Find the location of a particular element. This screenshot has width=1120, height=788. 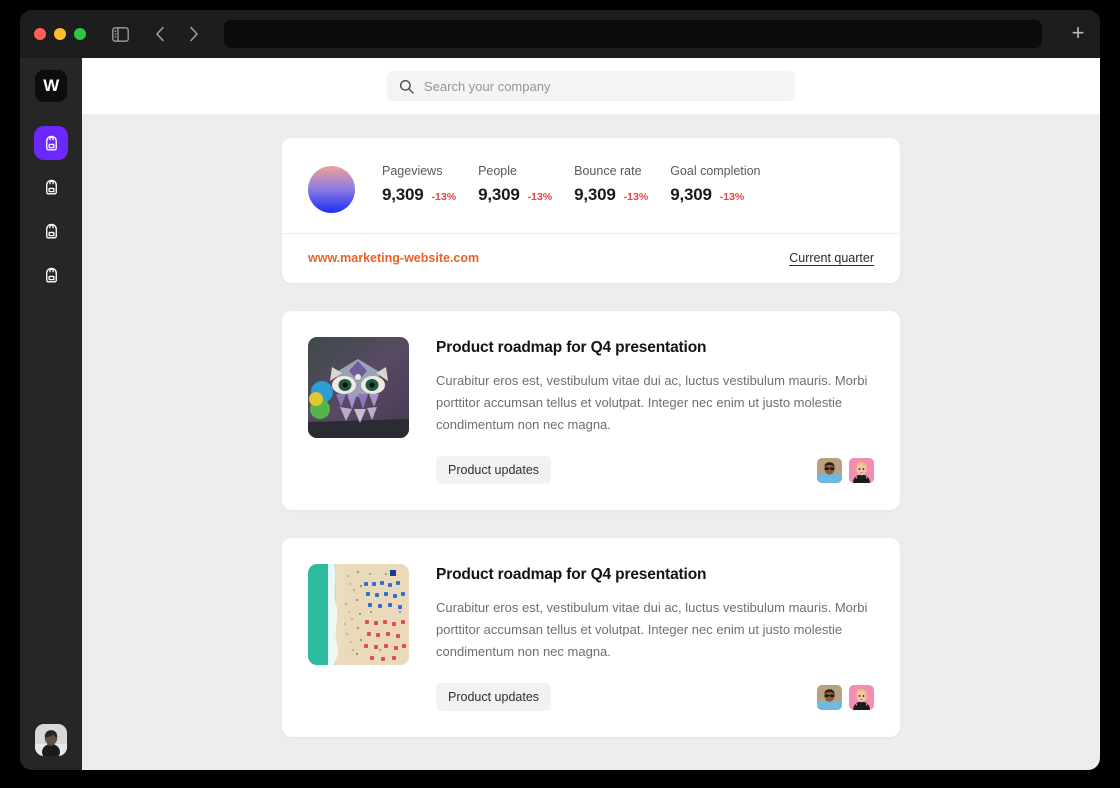

minimize-window-button is located at coordinates (60, 34).